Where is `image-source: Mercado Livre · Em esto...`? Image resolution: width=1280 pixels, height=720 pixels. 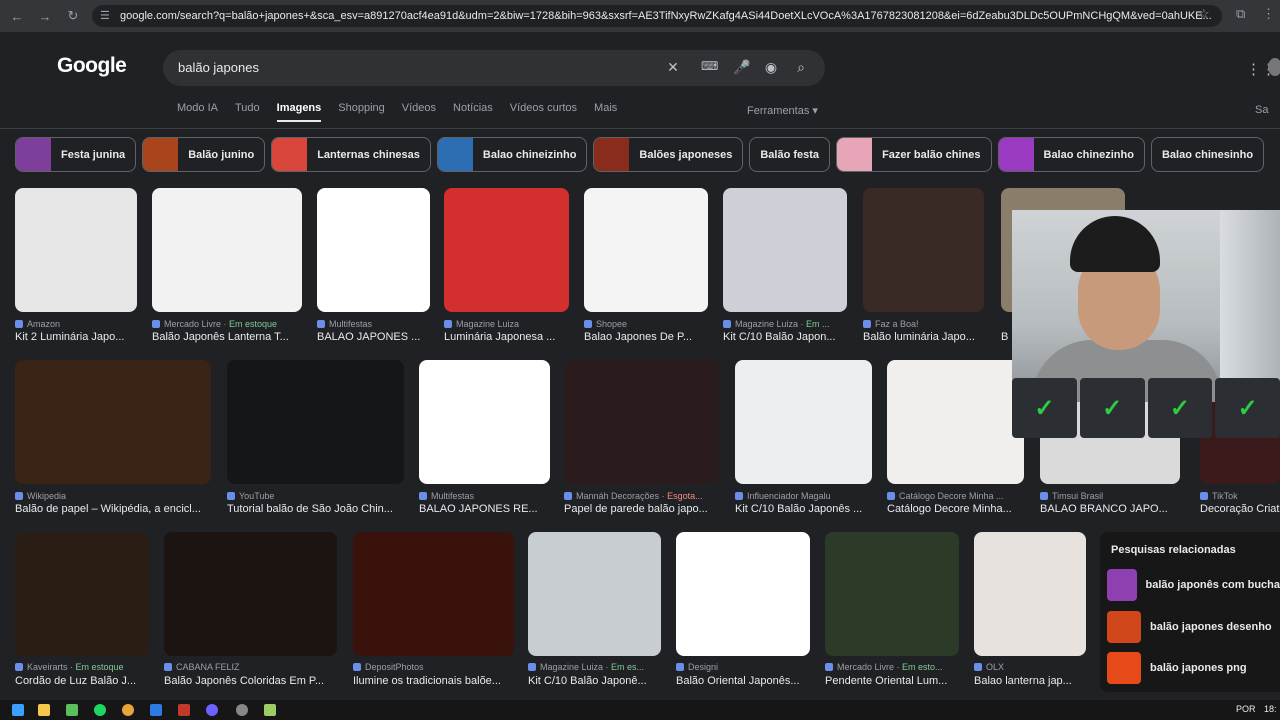
image-source: Mercado Livre · Em esto... is located at coordinates (884, 667).